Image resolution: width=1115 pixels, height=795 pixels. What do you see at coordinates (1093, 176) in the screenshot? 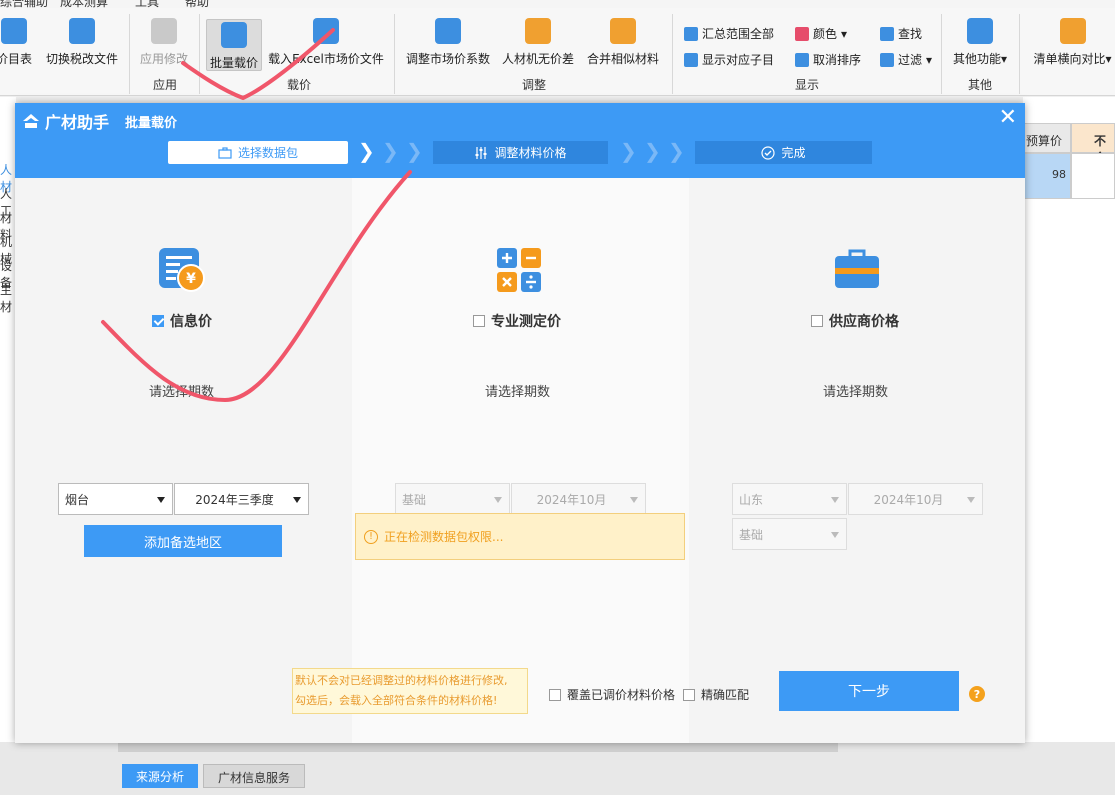
I see `grid-cell` at bounding box center [1093, 176].